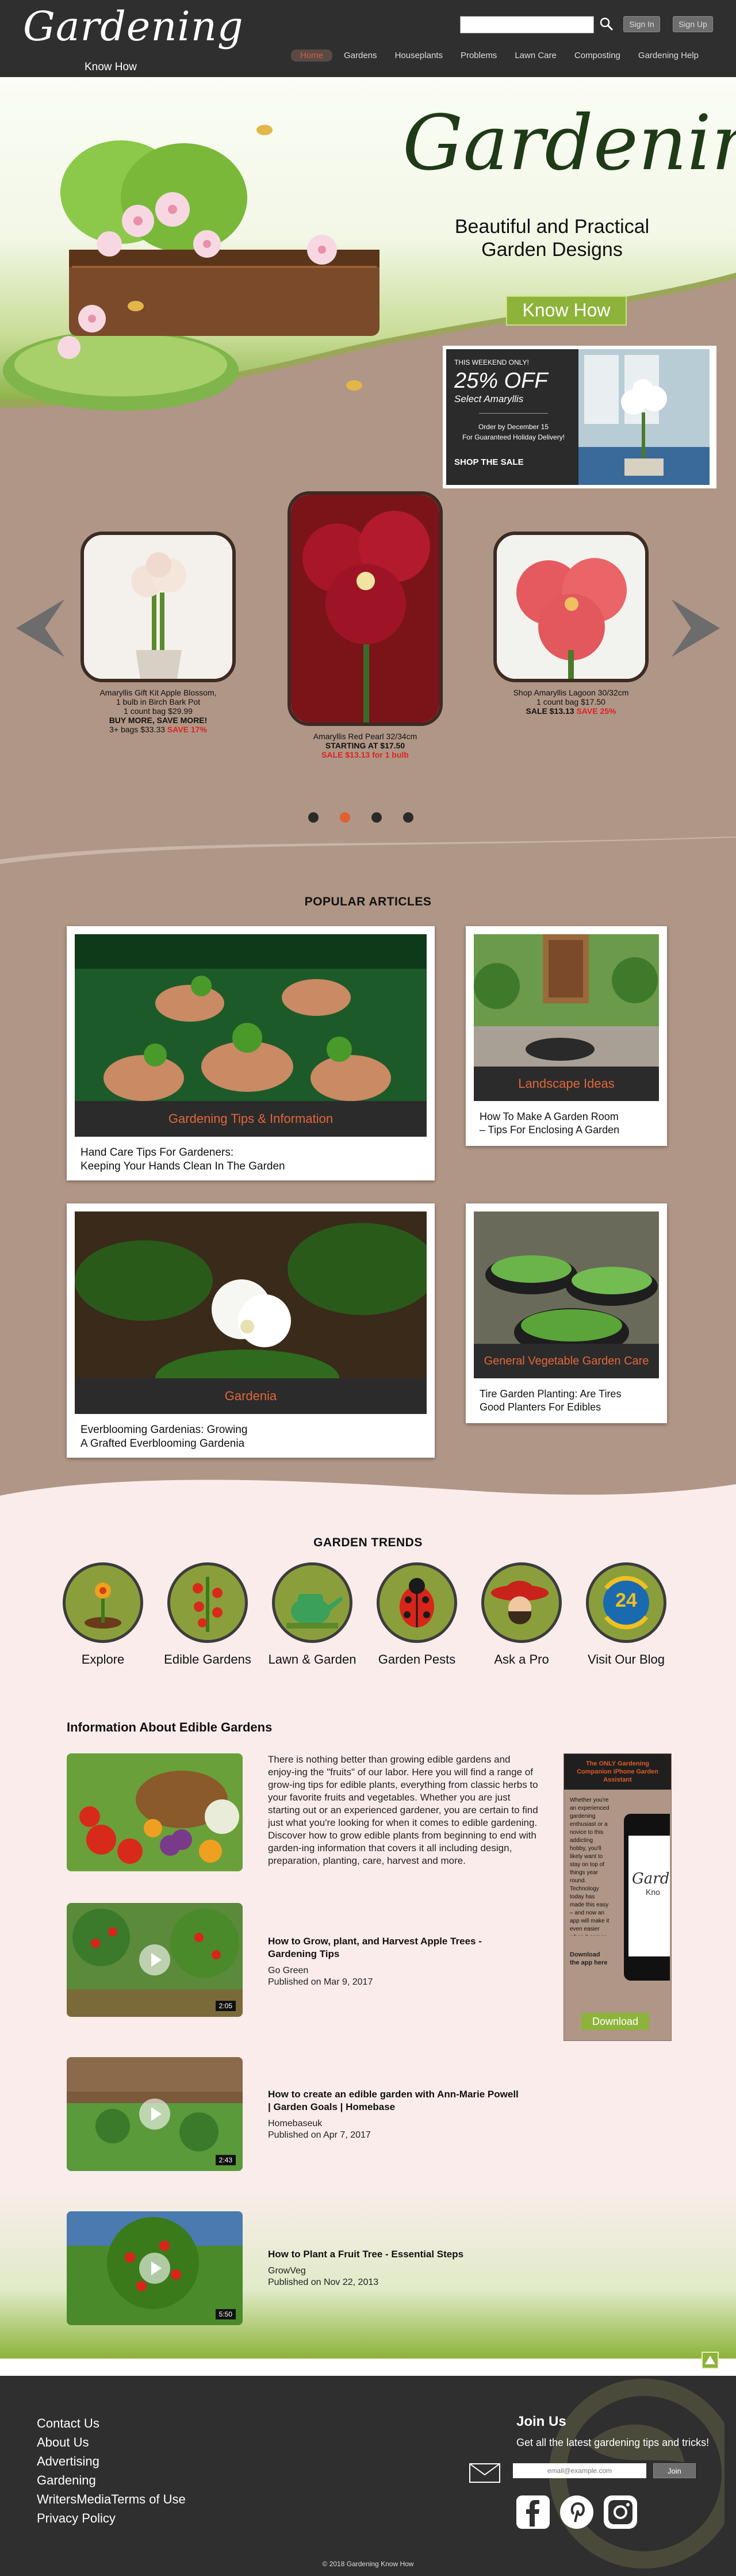 The height and width of the screenshot is (2576, 736). I want to click on video-thumbnail-2: 2:43, so click(155, 2114).